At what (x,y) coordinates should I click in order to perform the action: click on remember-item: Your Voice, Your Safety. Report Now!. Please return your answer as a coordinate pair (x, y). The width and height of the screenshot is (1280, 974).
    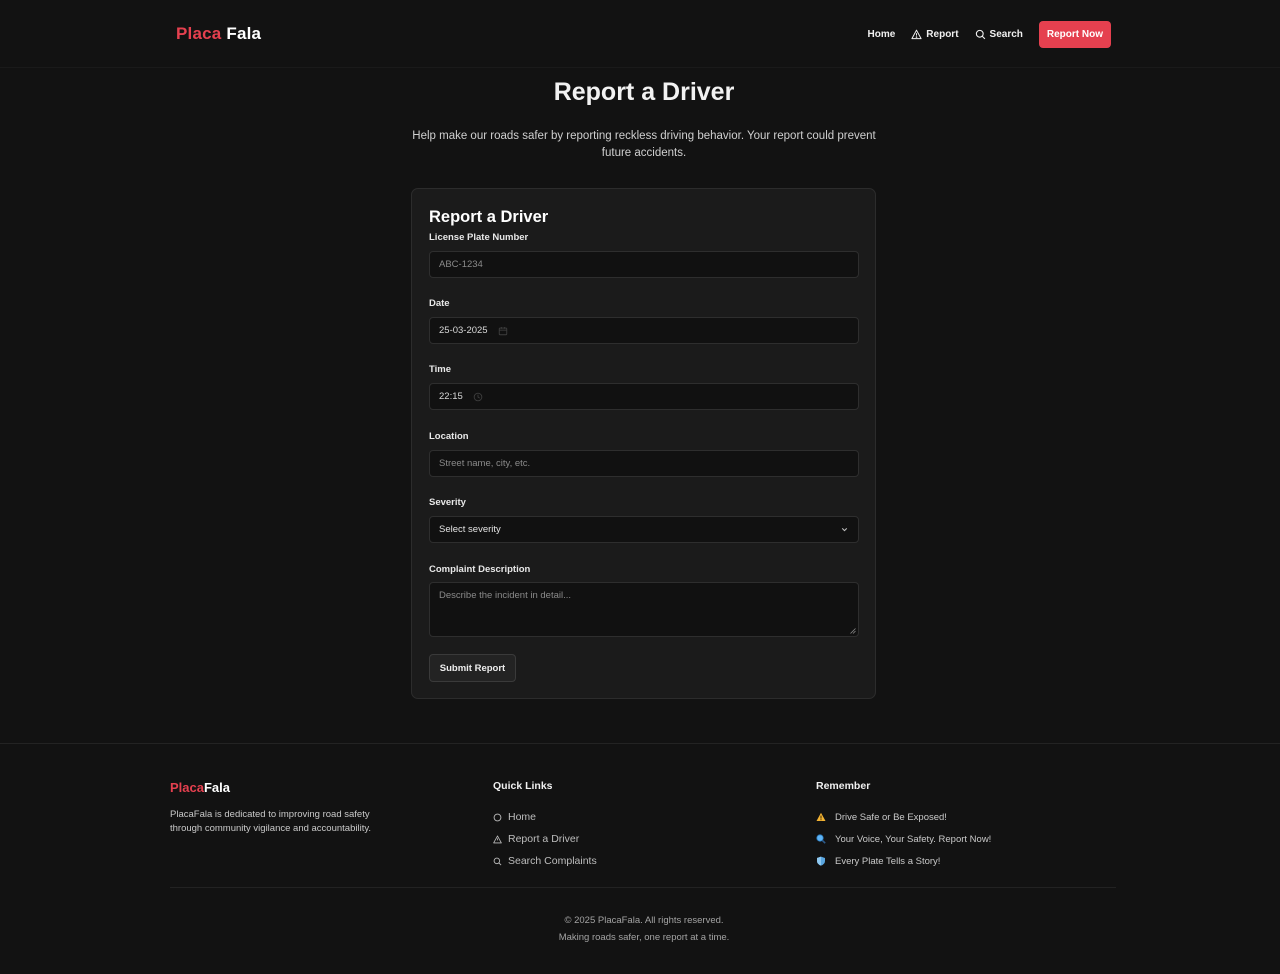
    Looking at the image, I should click on (903, 839).